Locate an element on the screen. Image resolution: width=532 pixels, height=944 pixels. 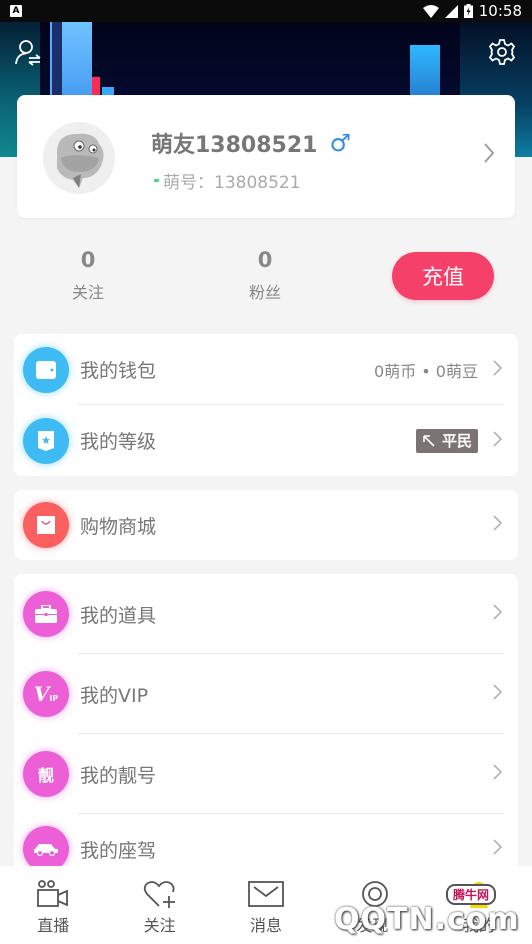
level-badge-wrap: 平民 is located at coordinates (446, 440).